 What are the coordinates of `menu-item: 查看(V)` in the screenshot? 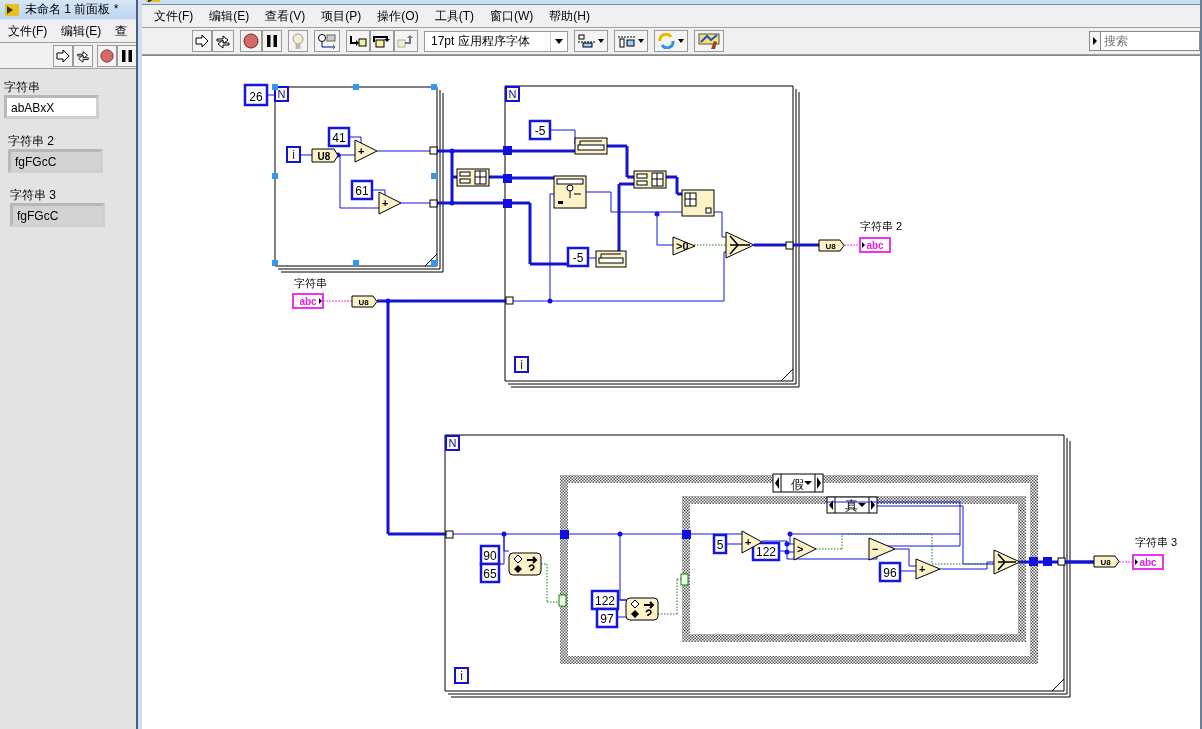 It's located at (285, 16).